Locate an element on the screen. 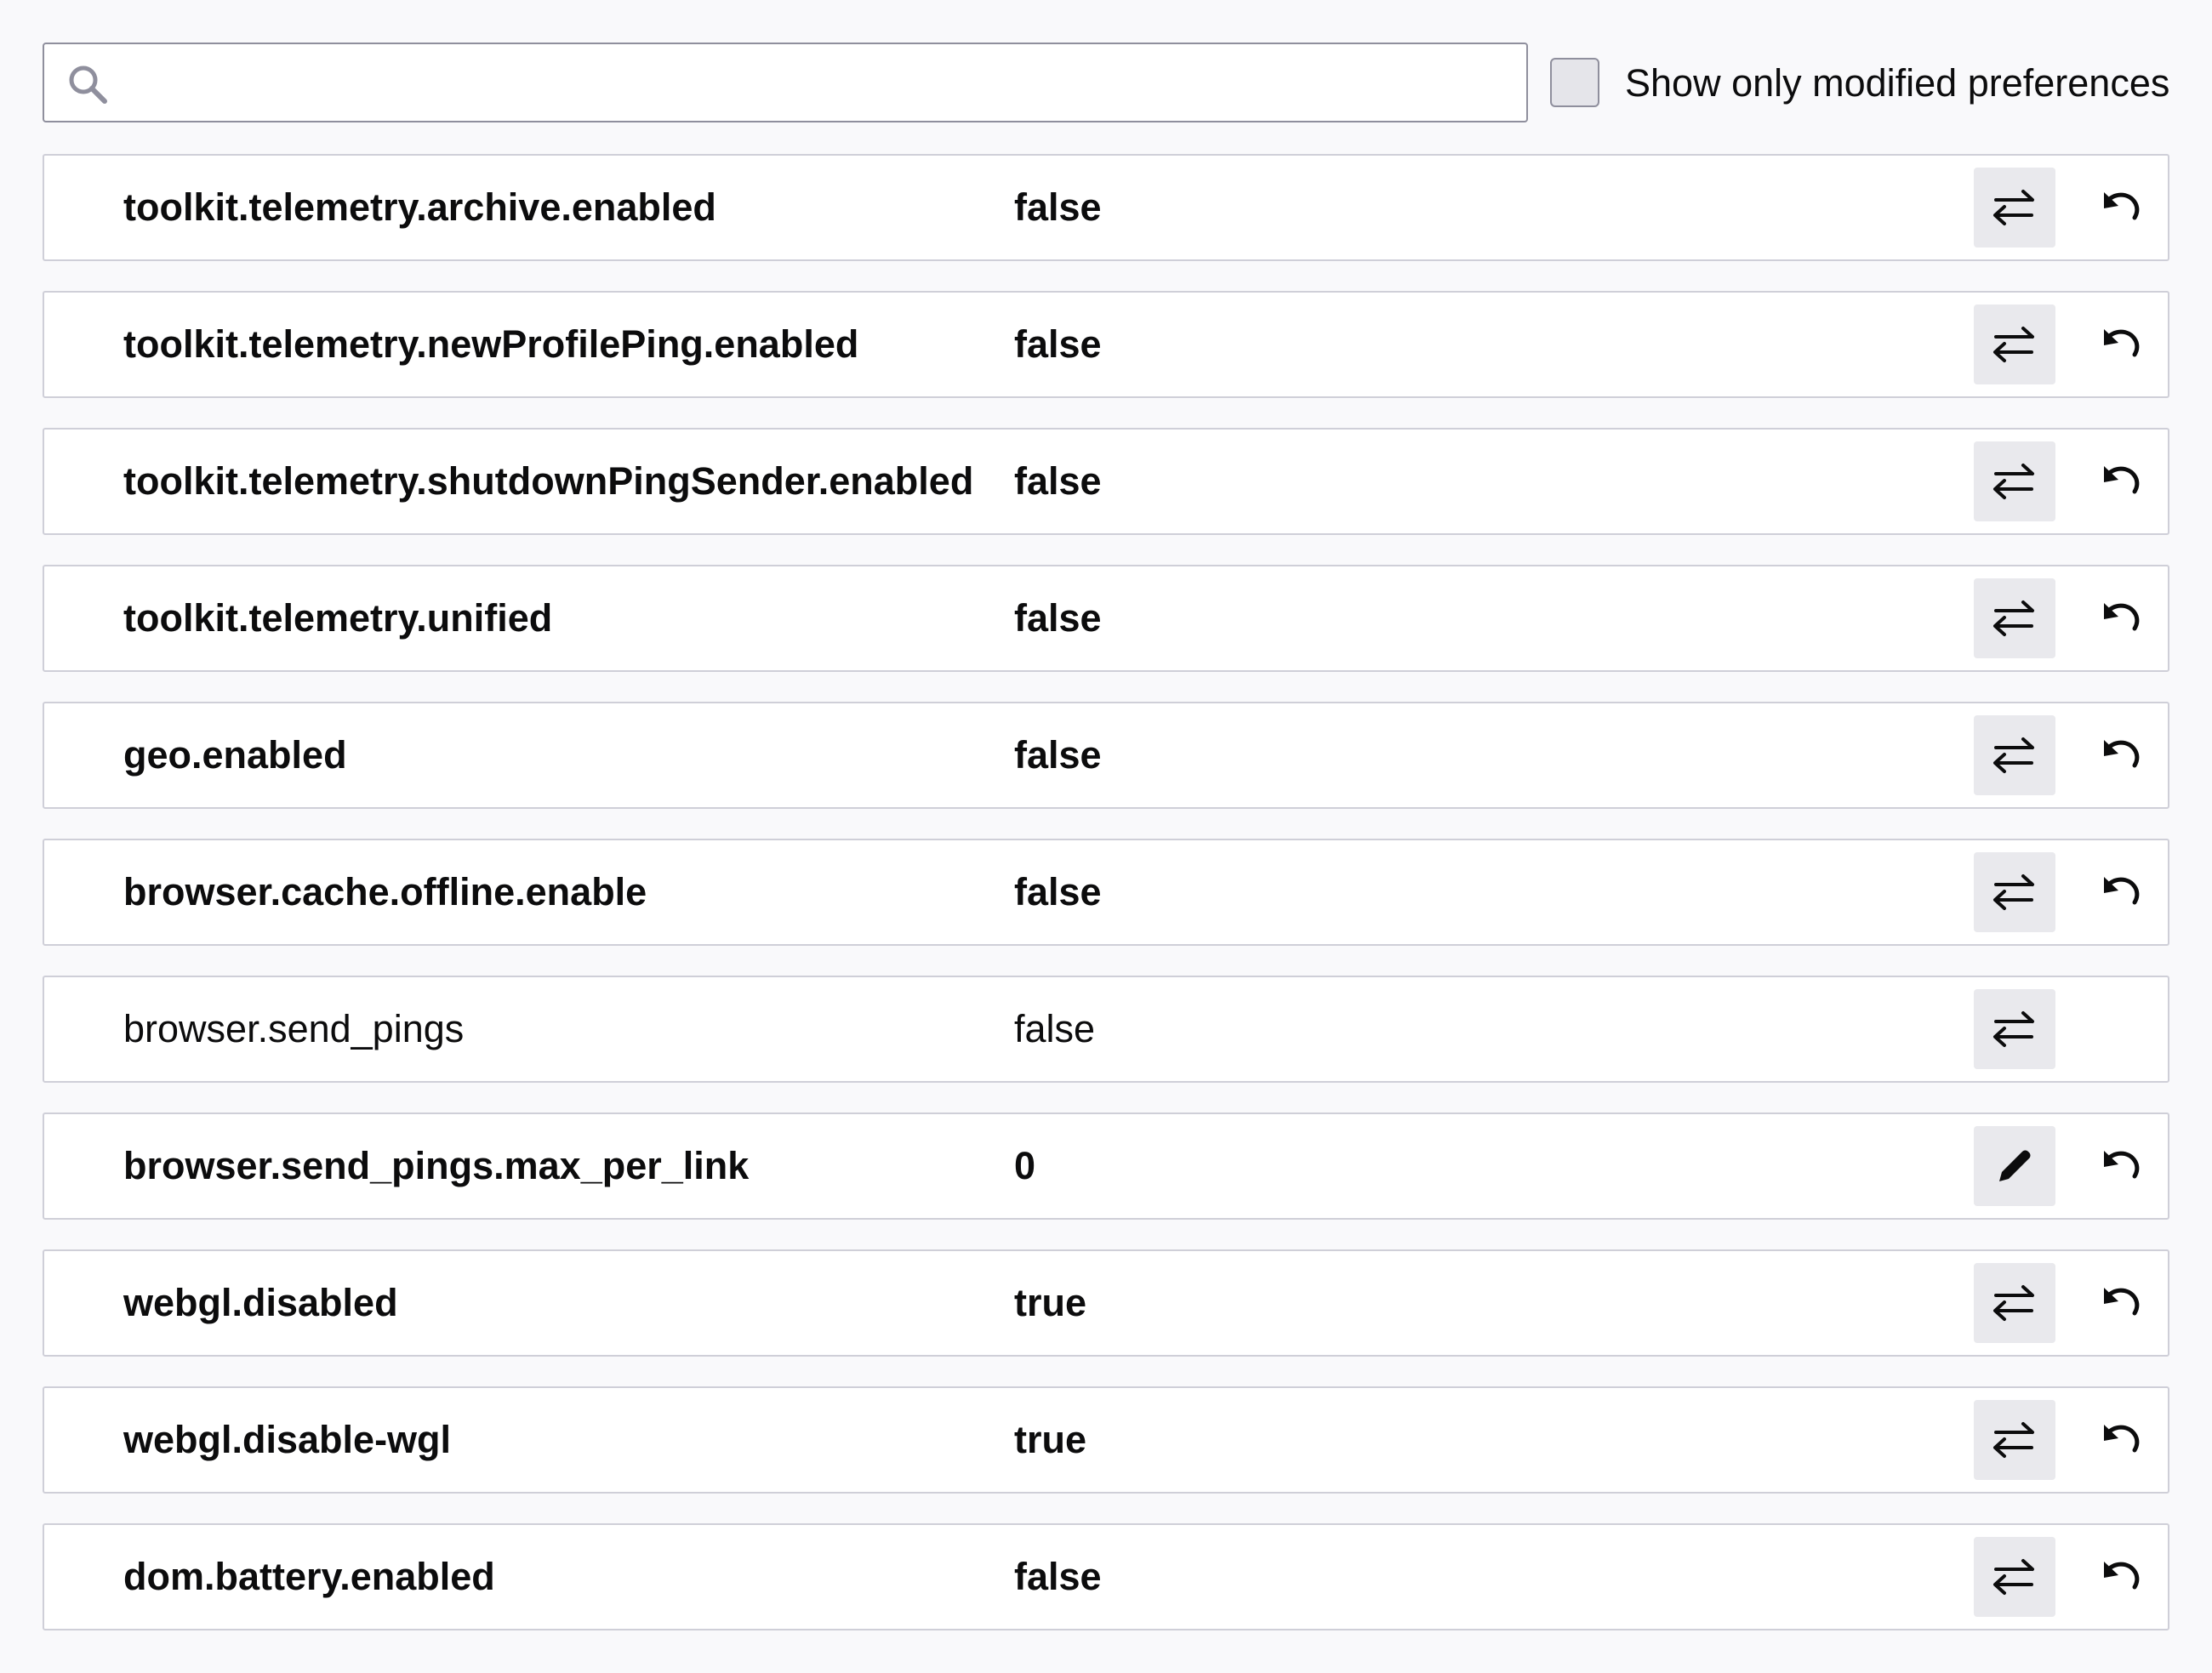 The height and width of the screenshot is (1673, 2212). edit-icon is located at coordinates (2015, 1166).